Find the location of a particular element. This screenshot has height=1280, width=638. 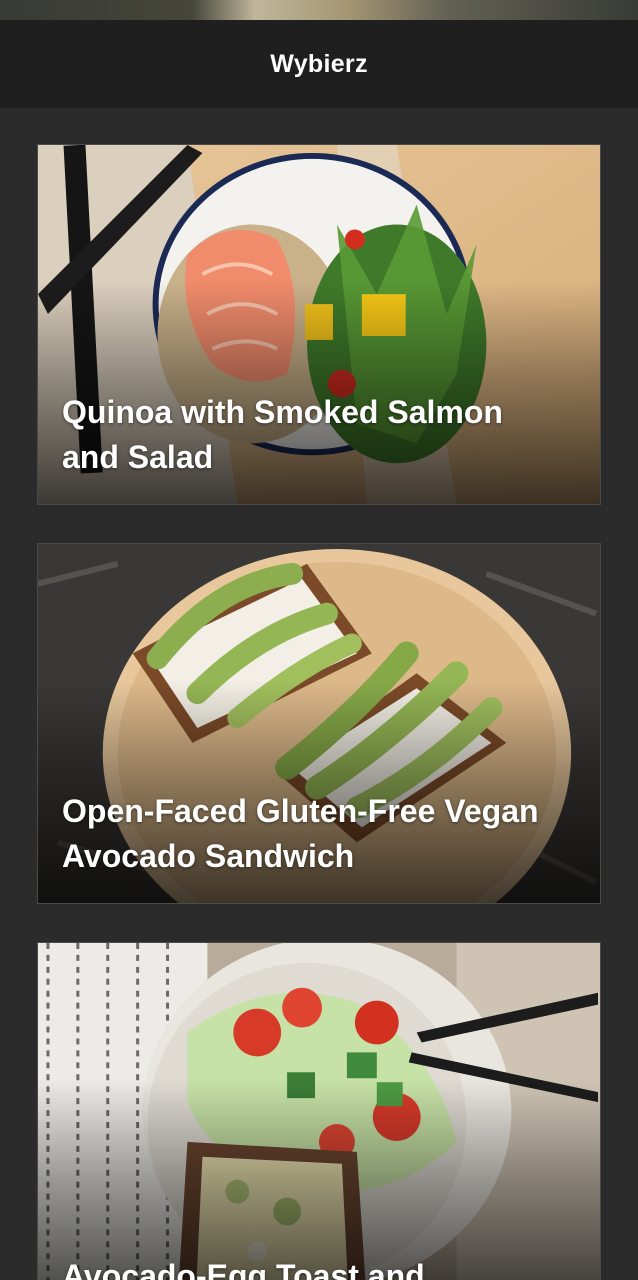

top-bar: Wybierz is located at coordinates (319, 64).